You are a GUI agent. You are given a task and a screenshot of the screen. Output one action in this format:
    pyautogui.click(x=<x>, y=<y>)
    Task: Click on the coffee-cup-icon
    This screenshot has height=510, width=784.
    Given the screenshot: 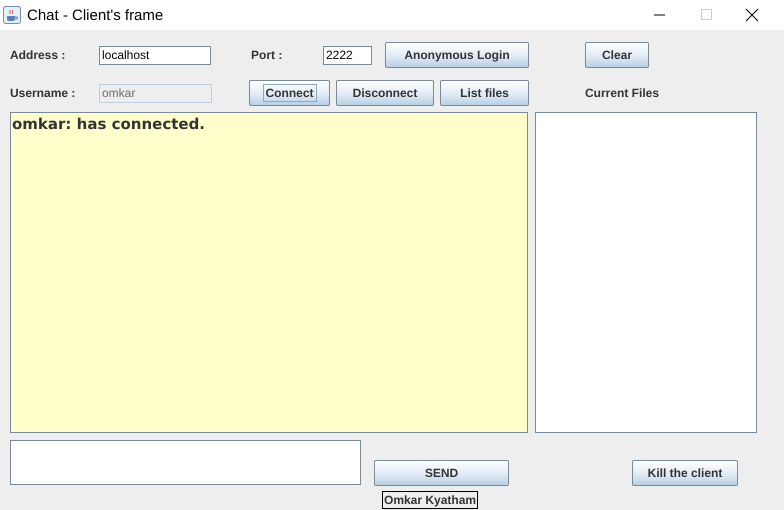 What is the action you would take?
    pyautogui.click(x=12, y=15)
    